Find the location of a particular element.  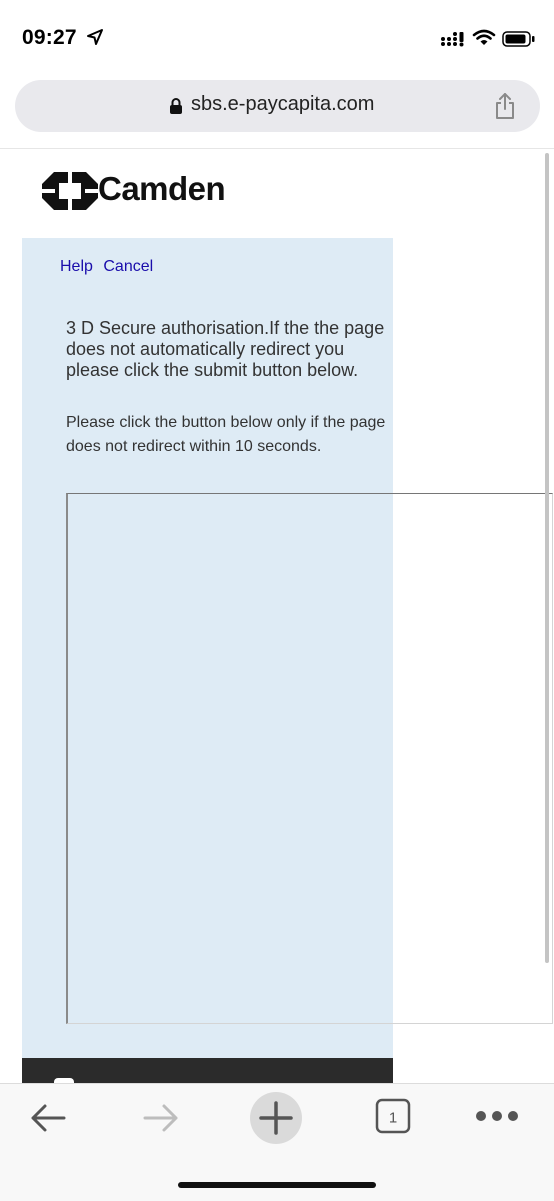

browser-toolbar: 1 is located at coordinates (277, 1142).